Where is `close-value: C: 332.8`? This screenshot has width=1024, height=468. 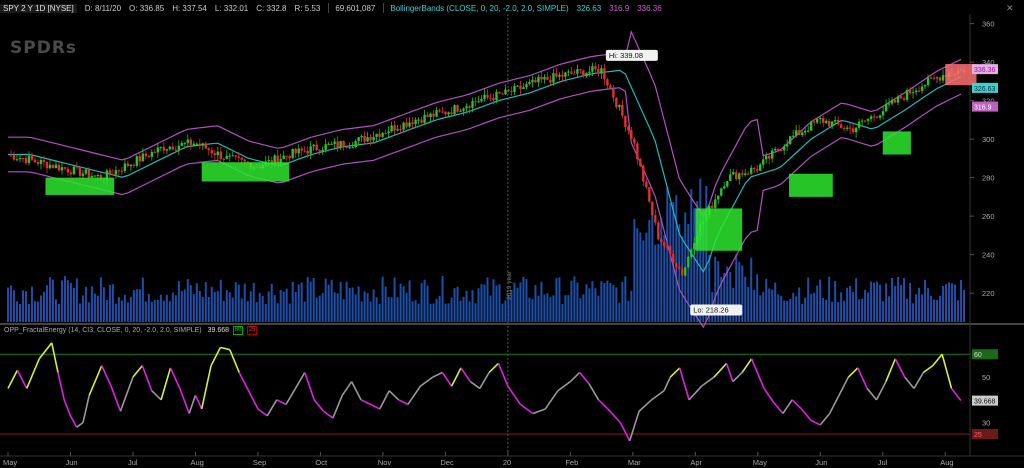
close-value: C: 332.8 is located at coordinates (271, 8).